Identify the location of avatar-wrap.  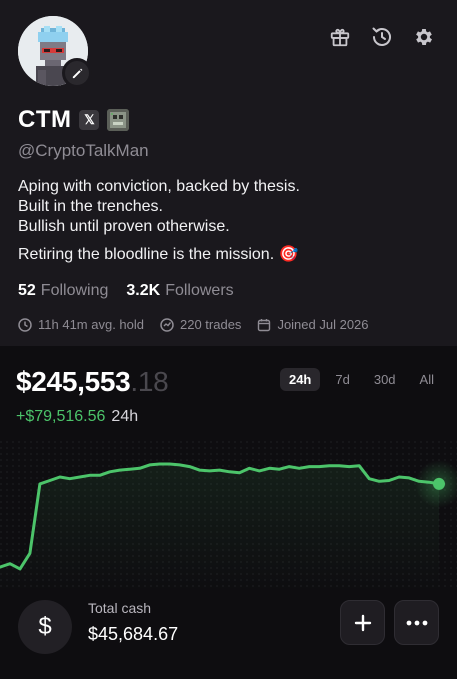
(55, 52).